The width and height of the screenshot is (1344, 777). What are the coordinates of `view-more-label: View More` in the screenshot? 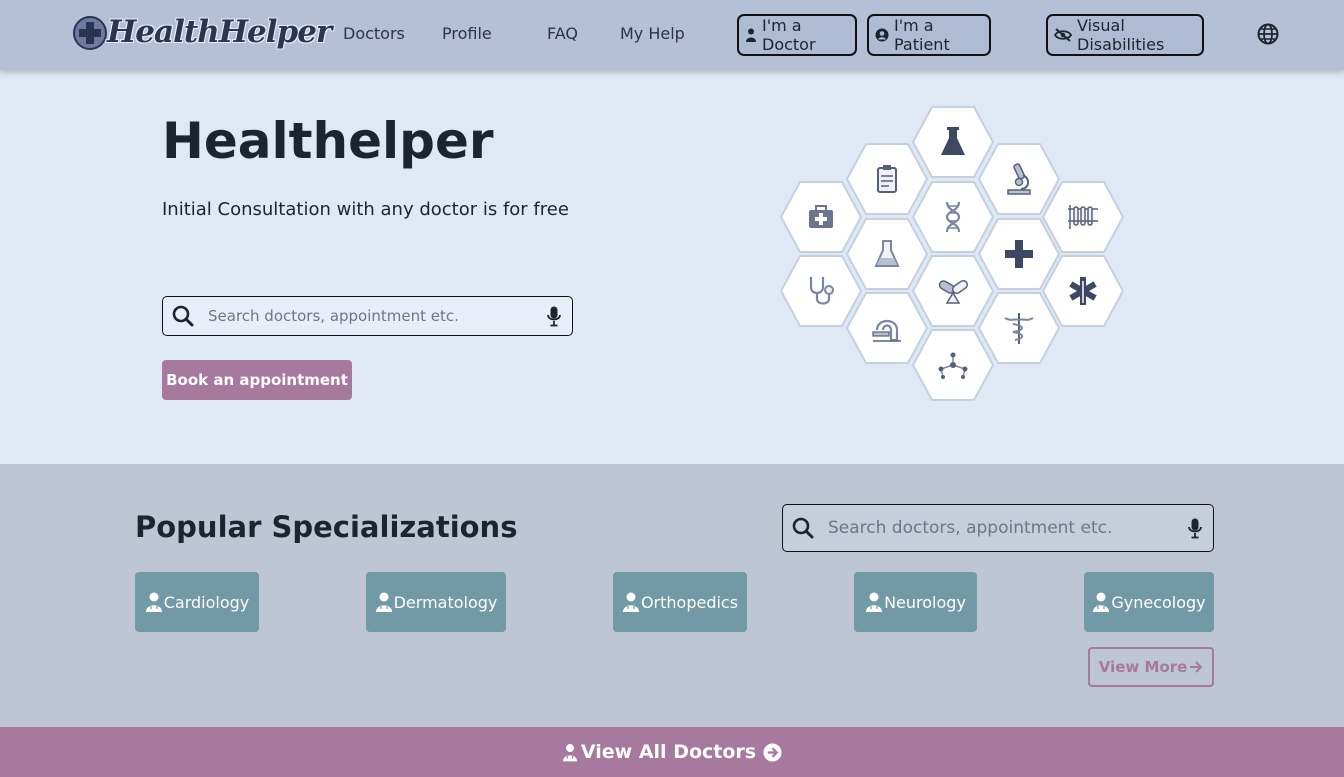 It's located at (1143, 667).